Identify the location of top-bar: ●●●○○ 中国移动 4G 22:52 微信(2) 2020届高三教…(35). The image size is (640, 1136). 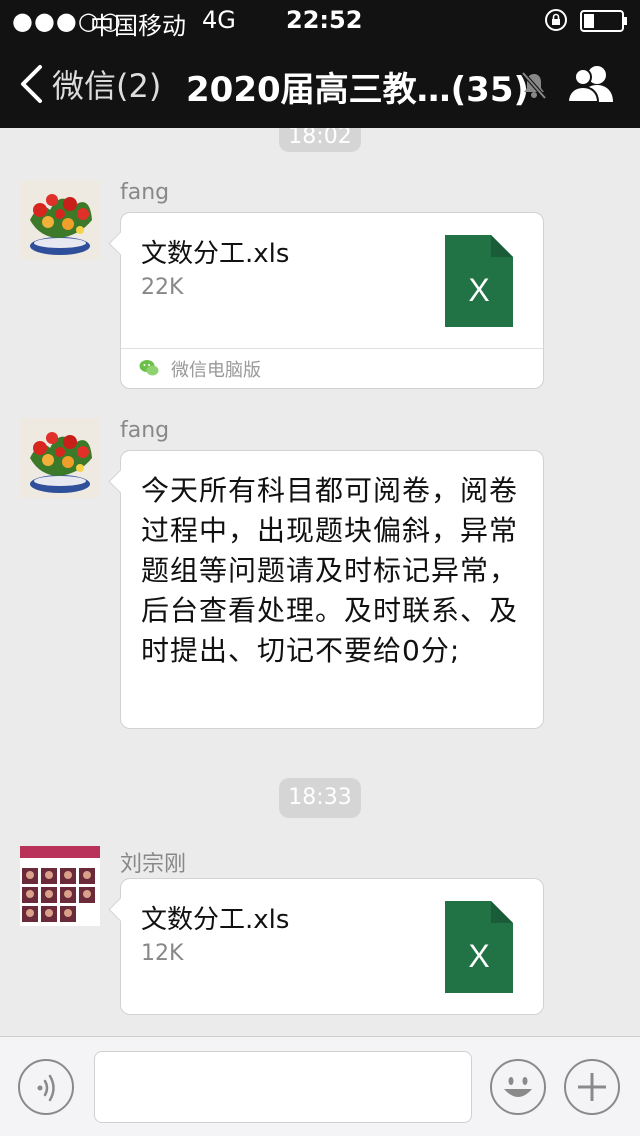
(320, 64).